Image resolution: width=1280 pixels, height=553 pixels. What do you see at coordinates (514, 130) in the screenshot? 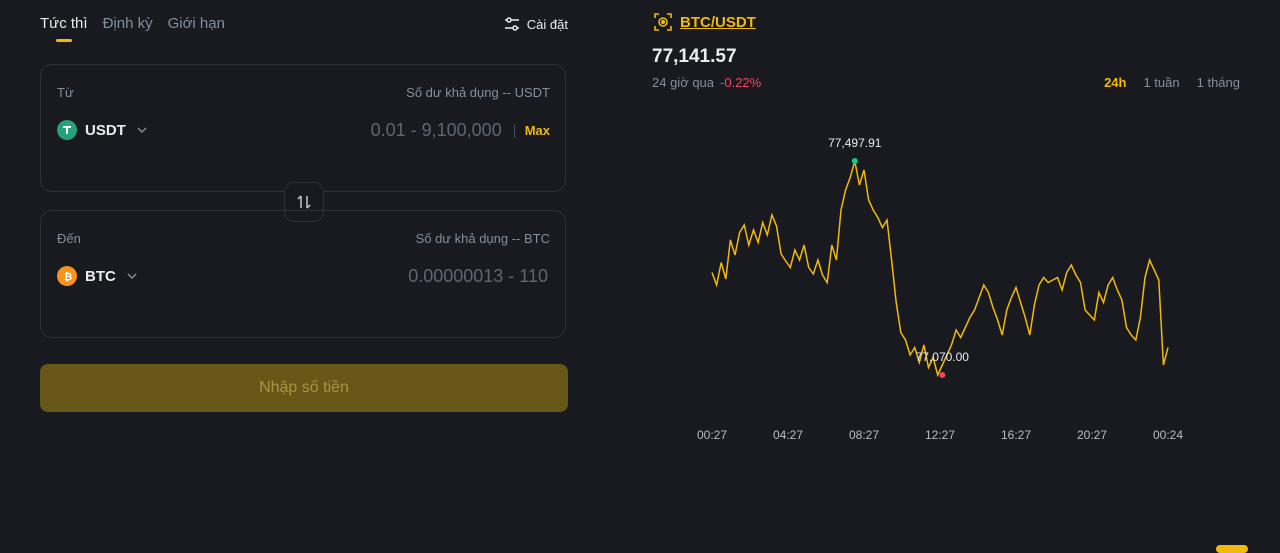
I see `divider` at bounding box center [514, 130].